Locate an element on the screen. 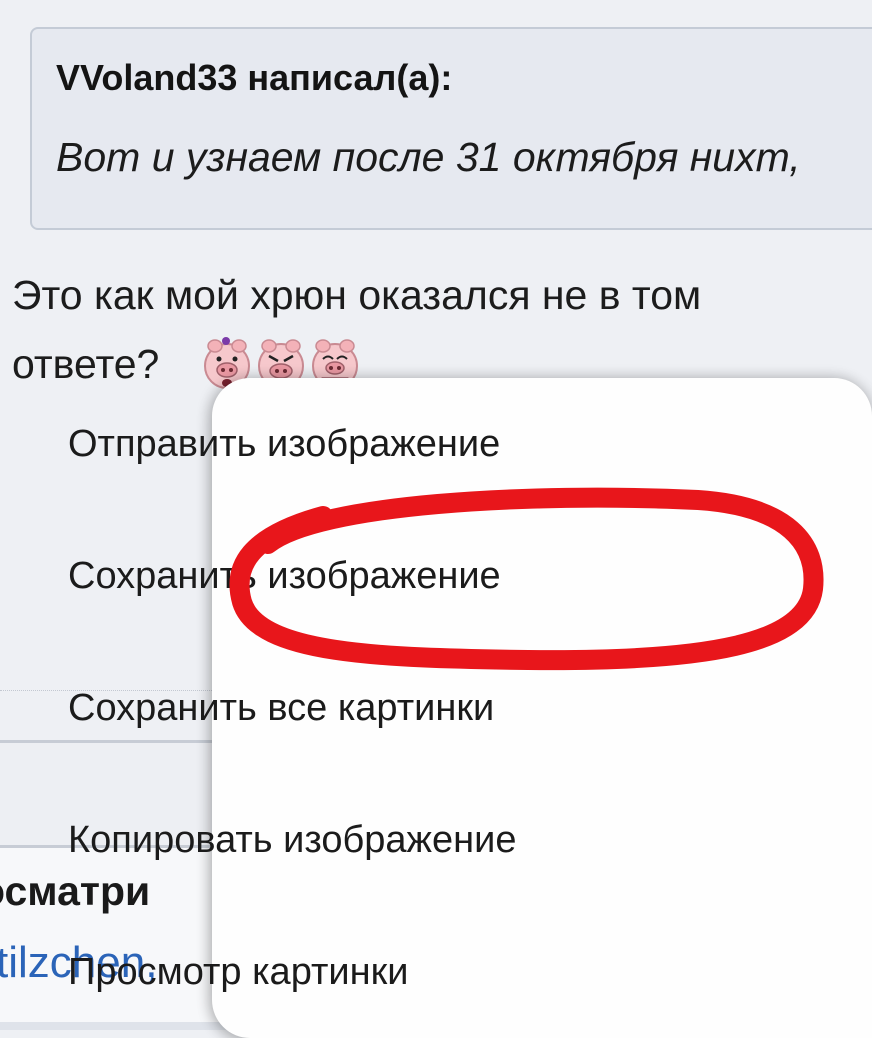 The height and width of the screenshot is (1038, 872). menu-item-copy-image: Копировать изображение is located at coordinates (292, 840).